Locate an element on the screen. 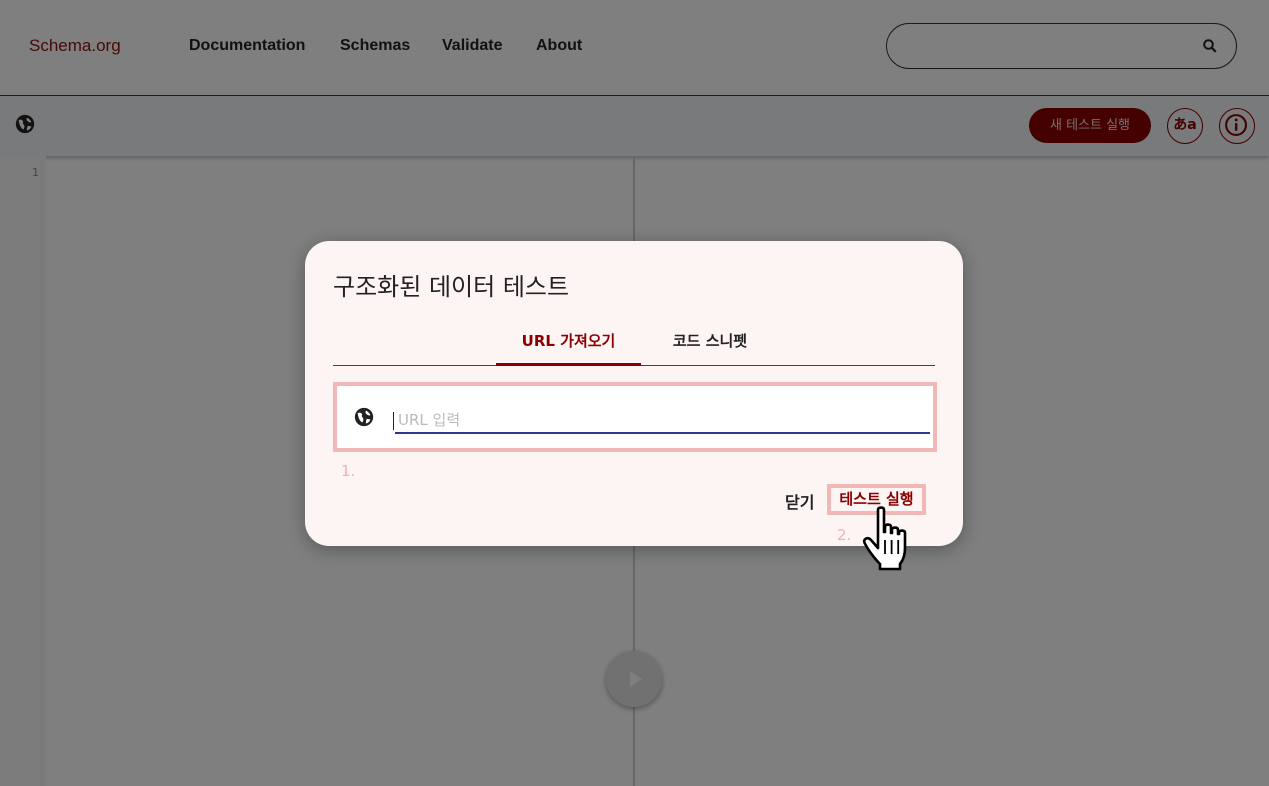  globe-icon is located at coordinates (364, 417).